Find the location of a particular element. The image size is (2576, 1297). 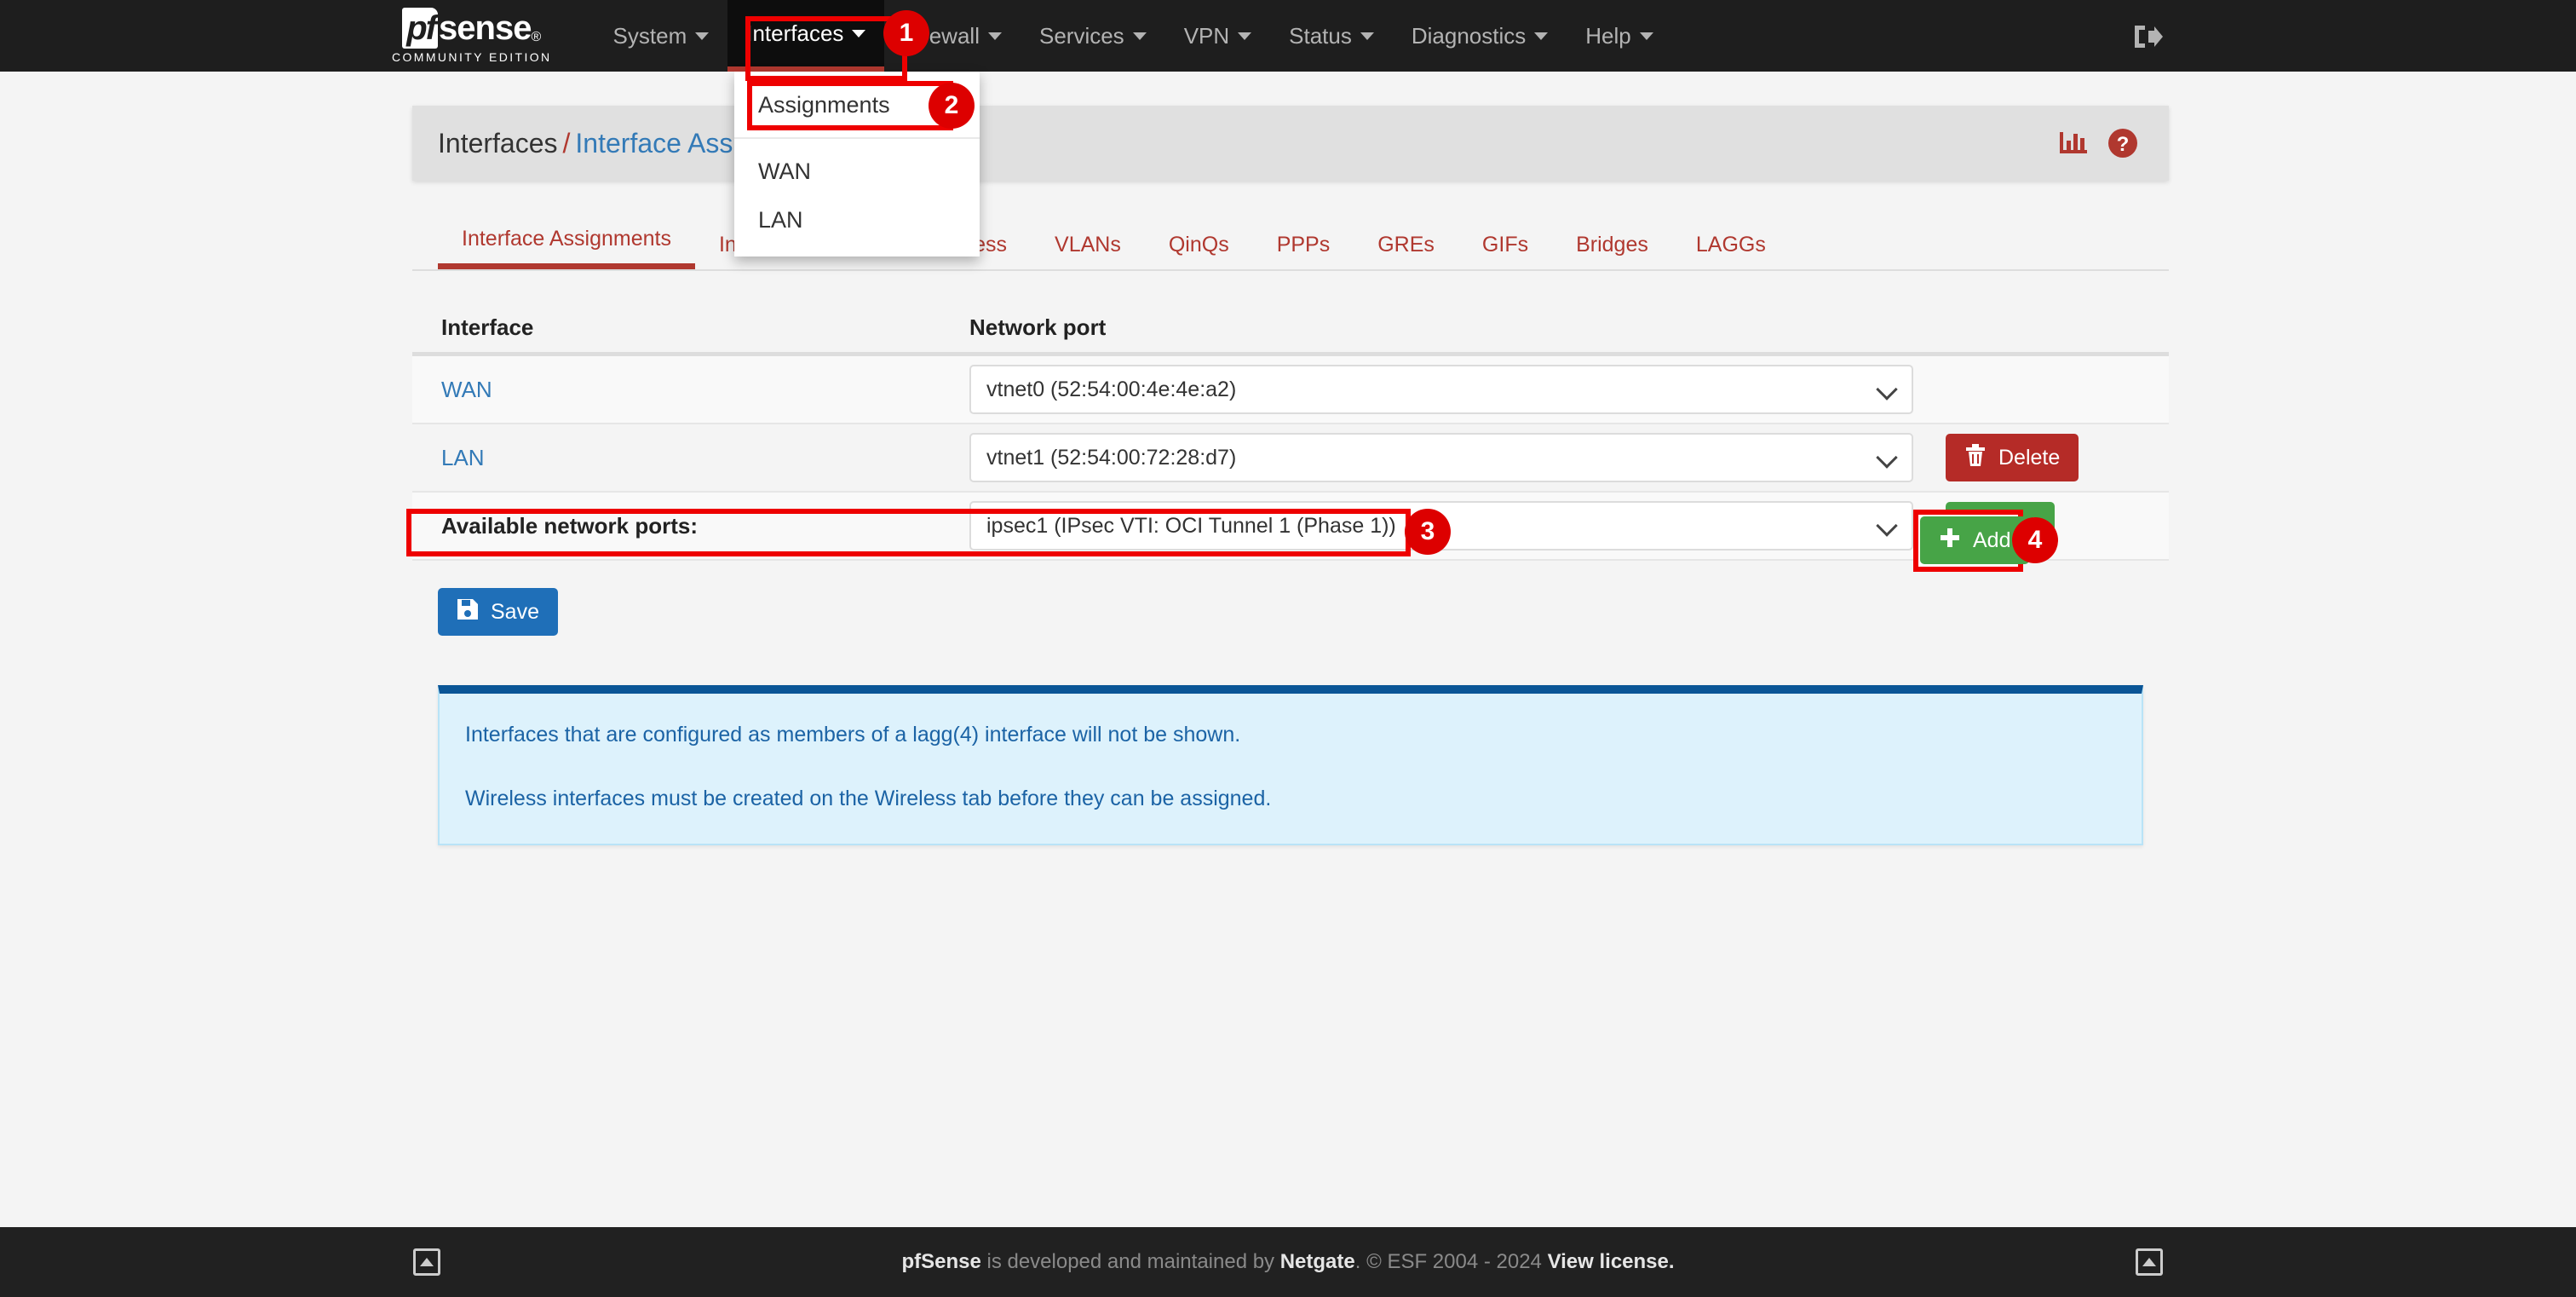

interface-link-wan: WAN is located at coordinates (705, 390).